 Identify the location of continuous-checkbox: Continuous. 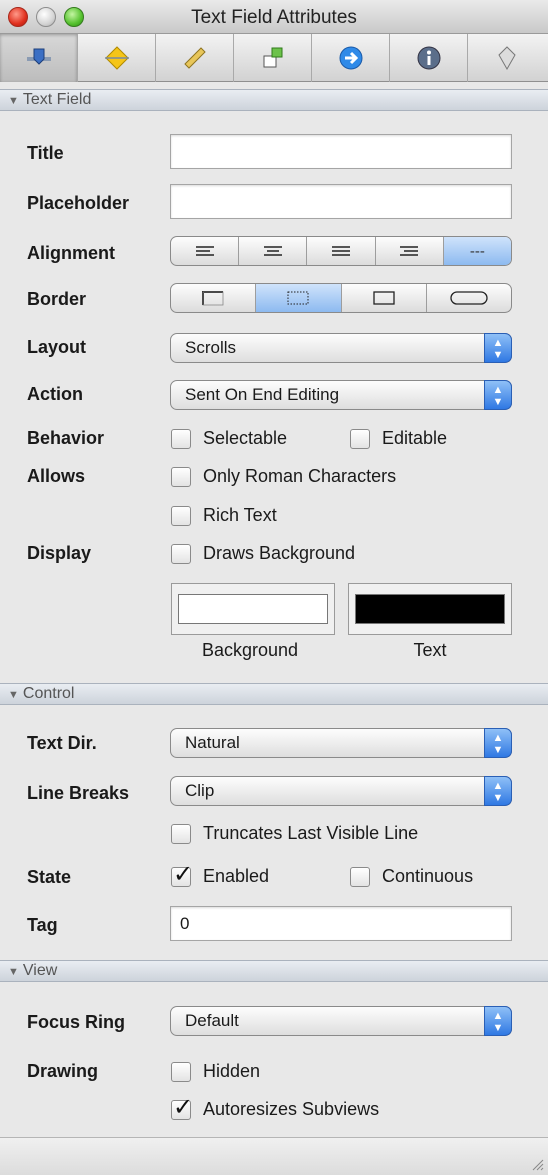
(411, 876).